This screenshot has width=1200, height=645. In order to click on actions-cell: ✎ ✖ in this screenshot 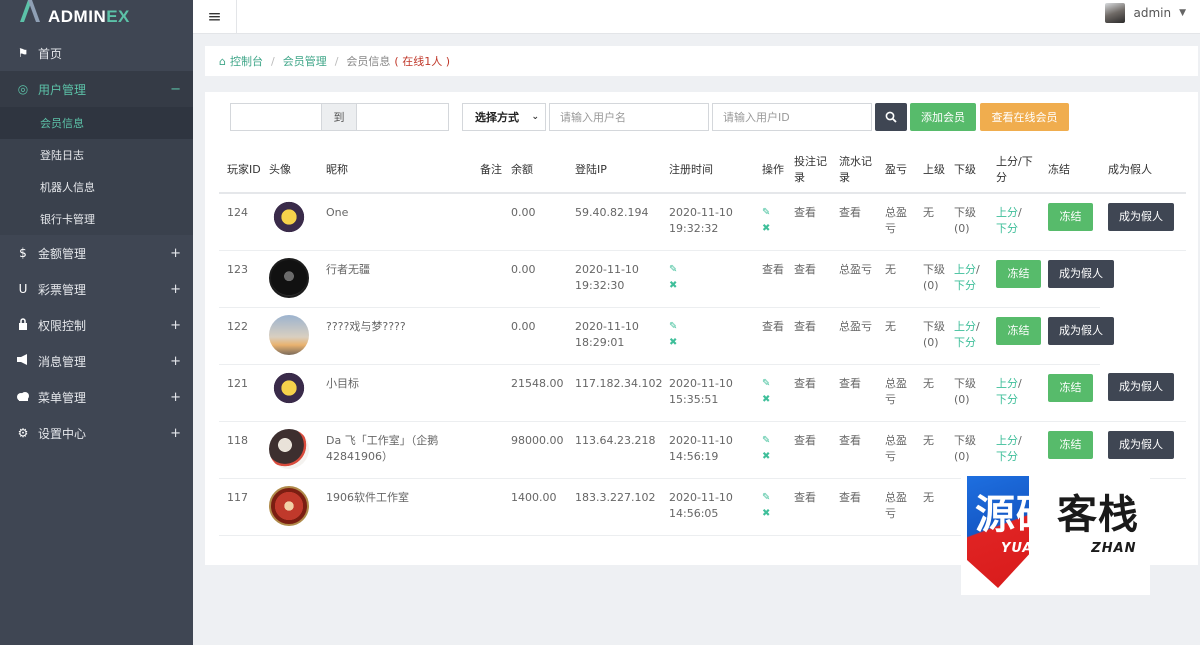, I will do `click(770, 450)`.